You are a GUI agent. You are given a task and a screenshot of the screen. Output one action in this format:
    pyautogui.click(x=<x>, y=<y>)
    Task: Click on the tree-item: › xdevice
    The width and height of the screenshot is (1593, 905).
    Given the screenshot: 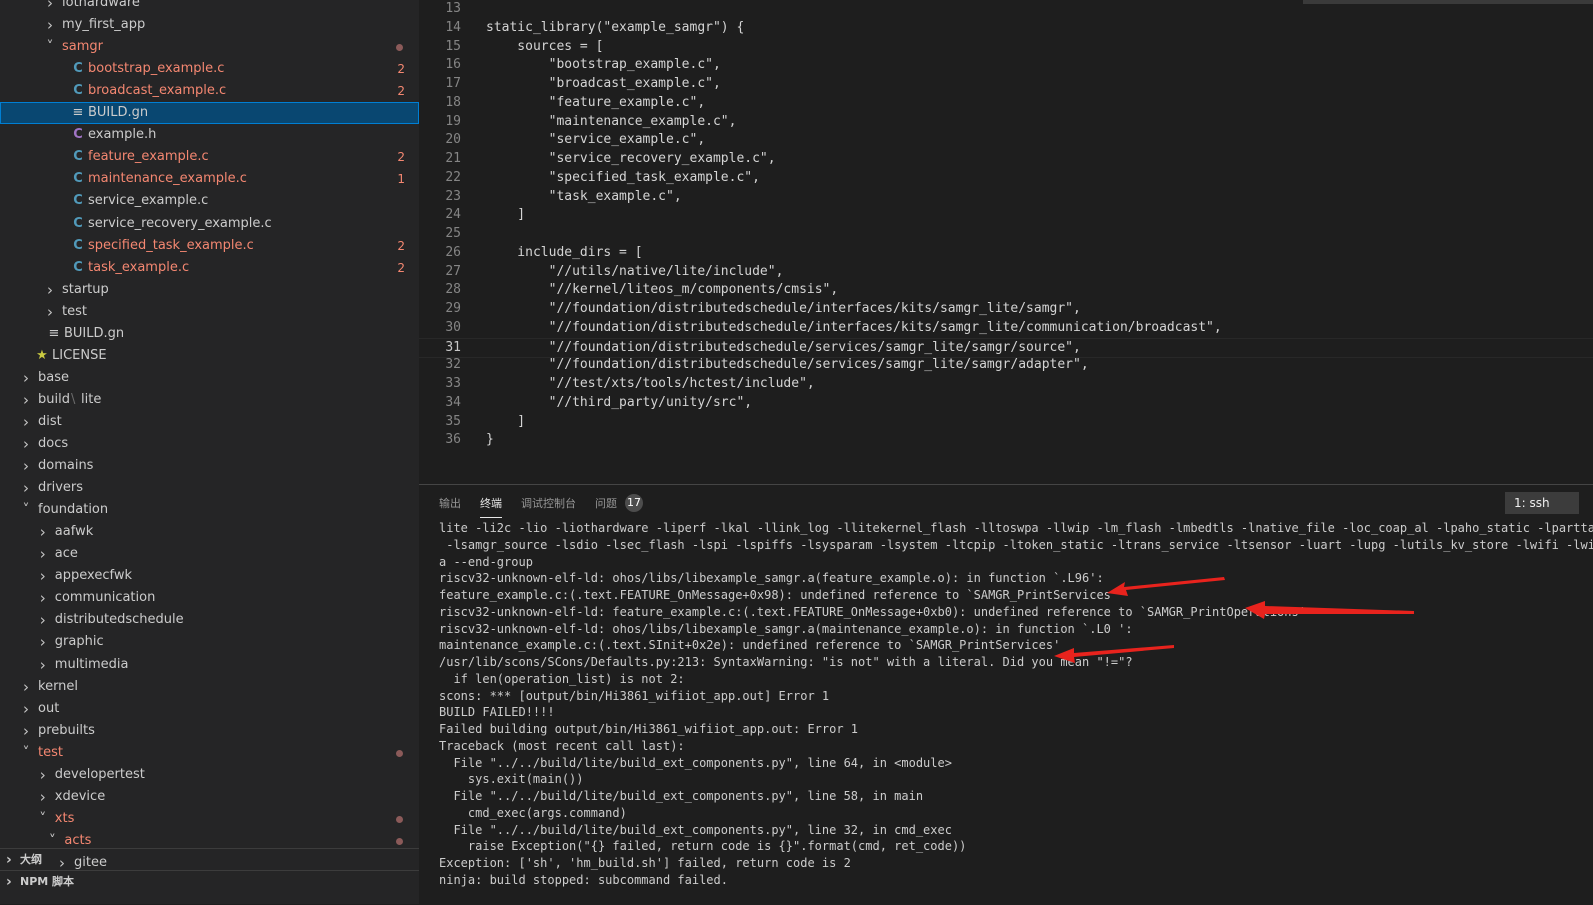 What is the action you would take?
    pyautogui.click(x=209, y=797)
    